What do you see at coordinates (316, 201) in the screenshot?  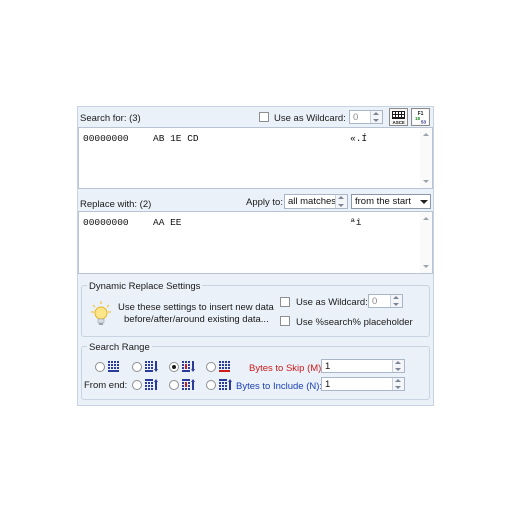 I see `apply-to-matches-spinner: all matches` at bounding box center [316, 201].